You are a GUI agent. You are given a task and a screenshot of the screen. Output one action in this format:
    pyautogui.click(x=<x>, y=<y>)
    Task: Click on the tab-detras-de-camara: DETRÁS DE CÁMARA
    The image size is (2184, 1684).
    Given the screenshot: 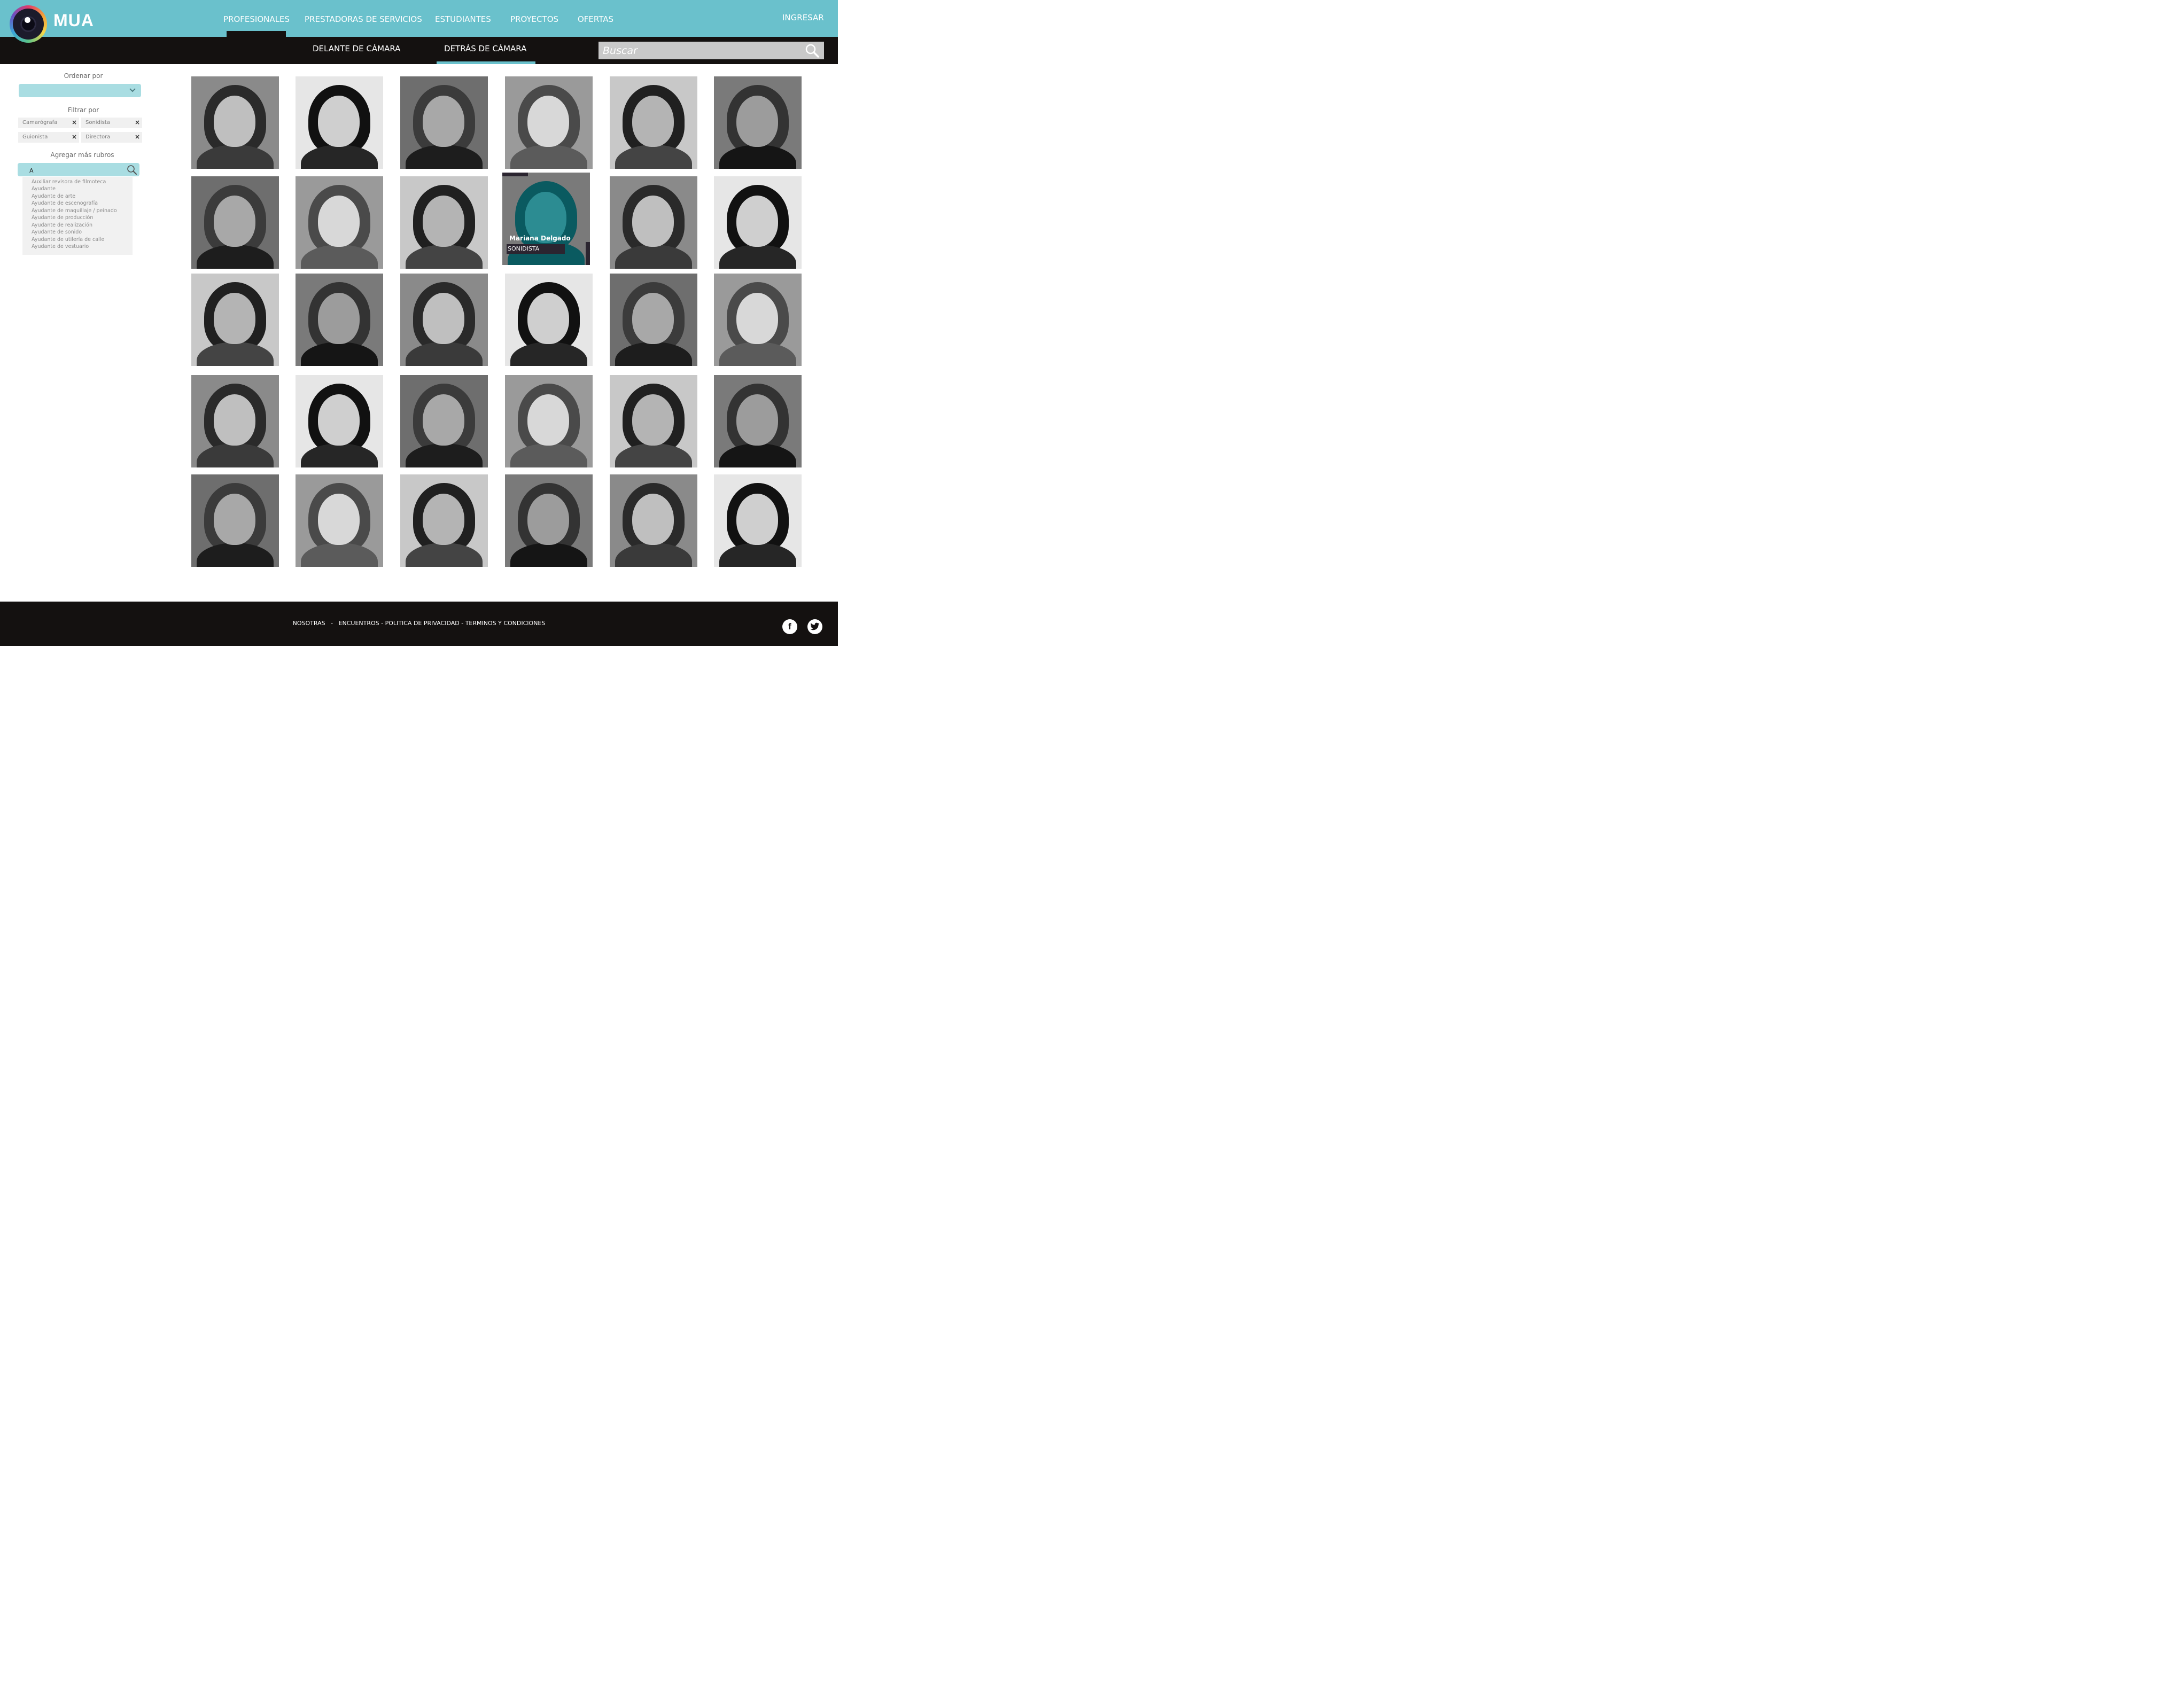 What is the action you would take?
    pyautogui.click(x=485, y=48)
    